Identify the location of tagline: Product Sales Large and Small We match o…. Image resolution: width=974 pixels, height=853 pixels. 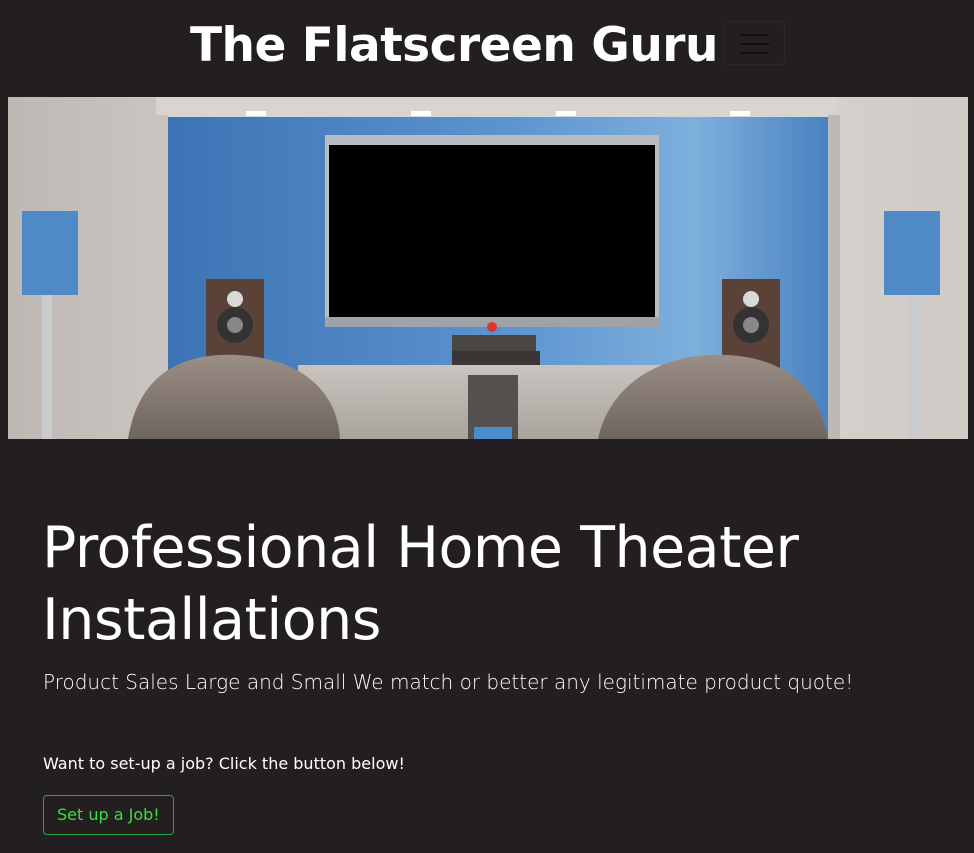
(448, 682).